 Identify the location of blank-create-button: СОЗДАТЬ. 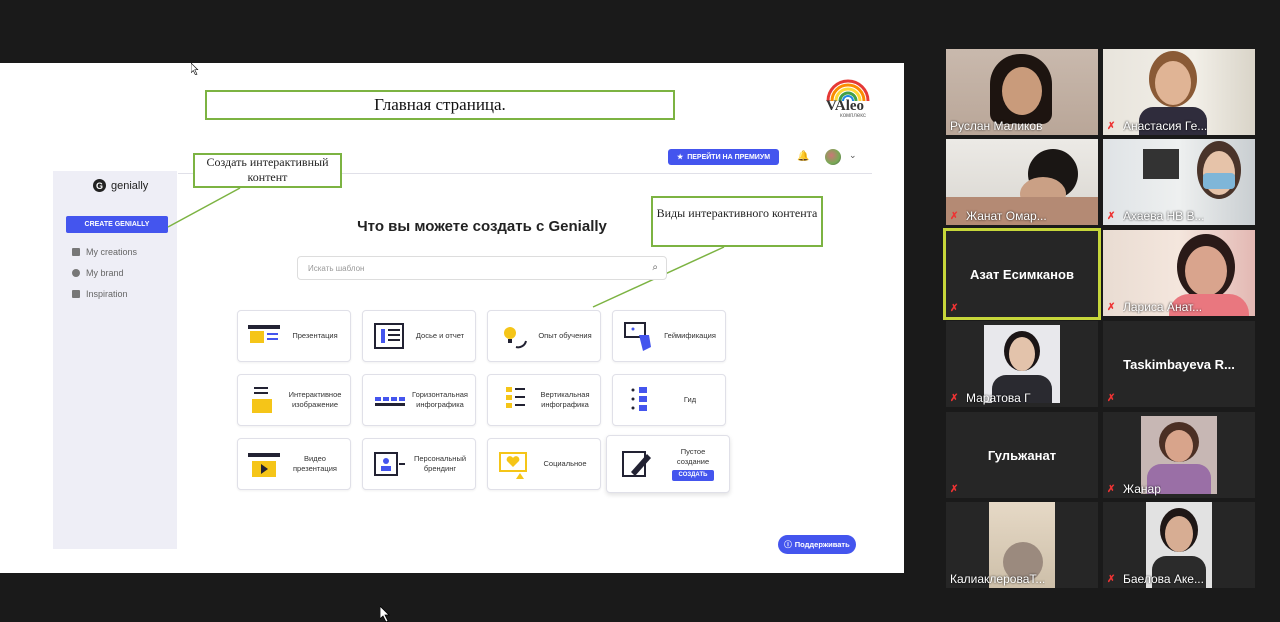
(693, 475).